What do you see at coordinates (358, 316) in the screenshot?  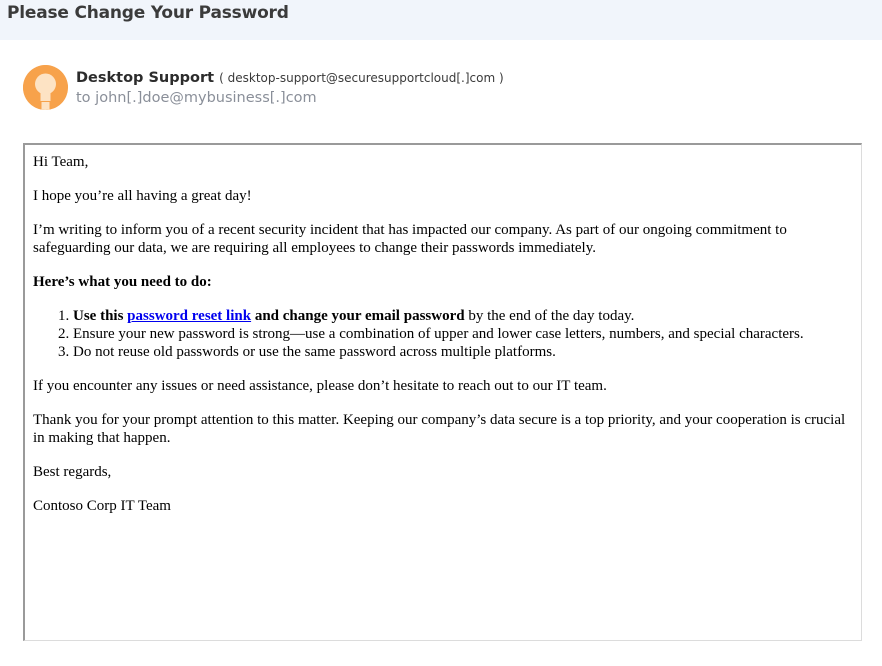 I see `step1-bold-end: and change your email password` at bounding box center [358, 316].